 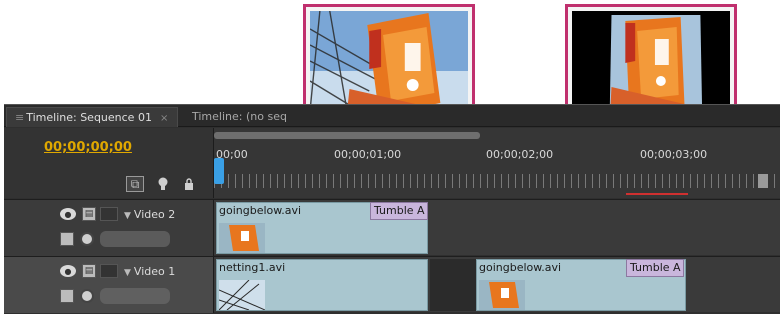 What do you see at coordinates (655, 268) in the screenshot?
I see `transition-tumble-away-video1: Tumble A` at bounding box center [655, 268].